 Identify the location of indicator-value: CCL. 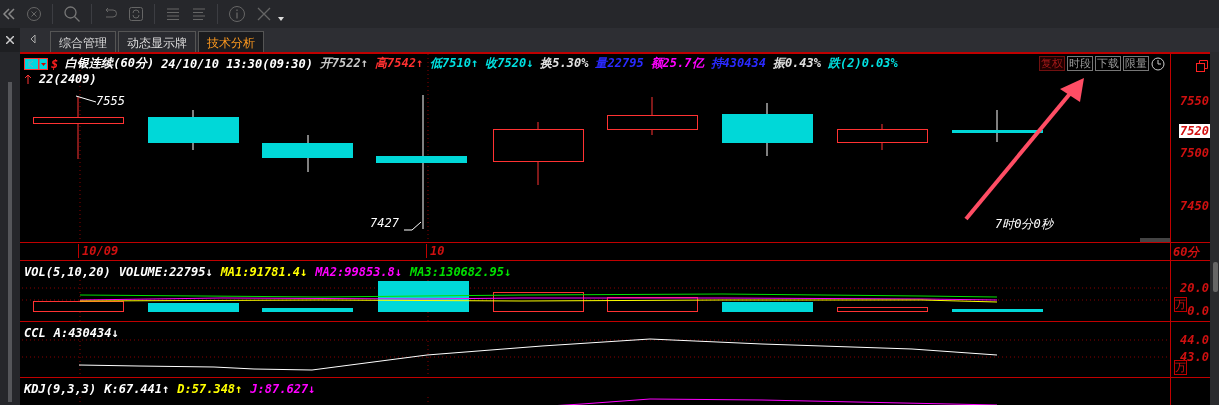
(35, 332).